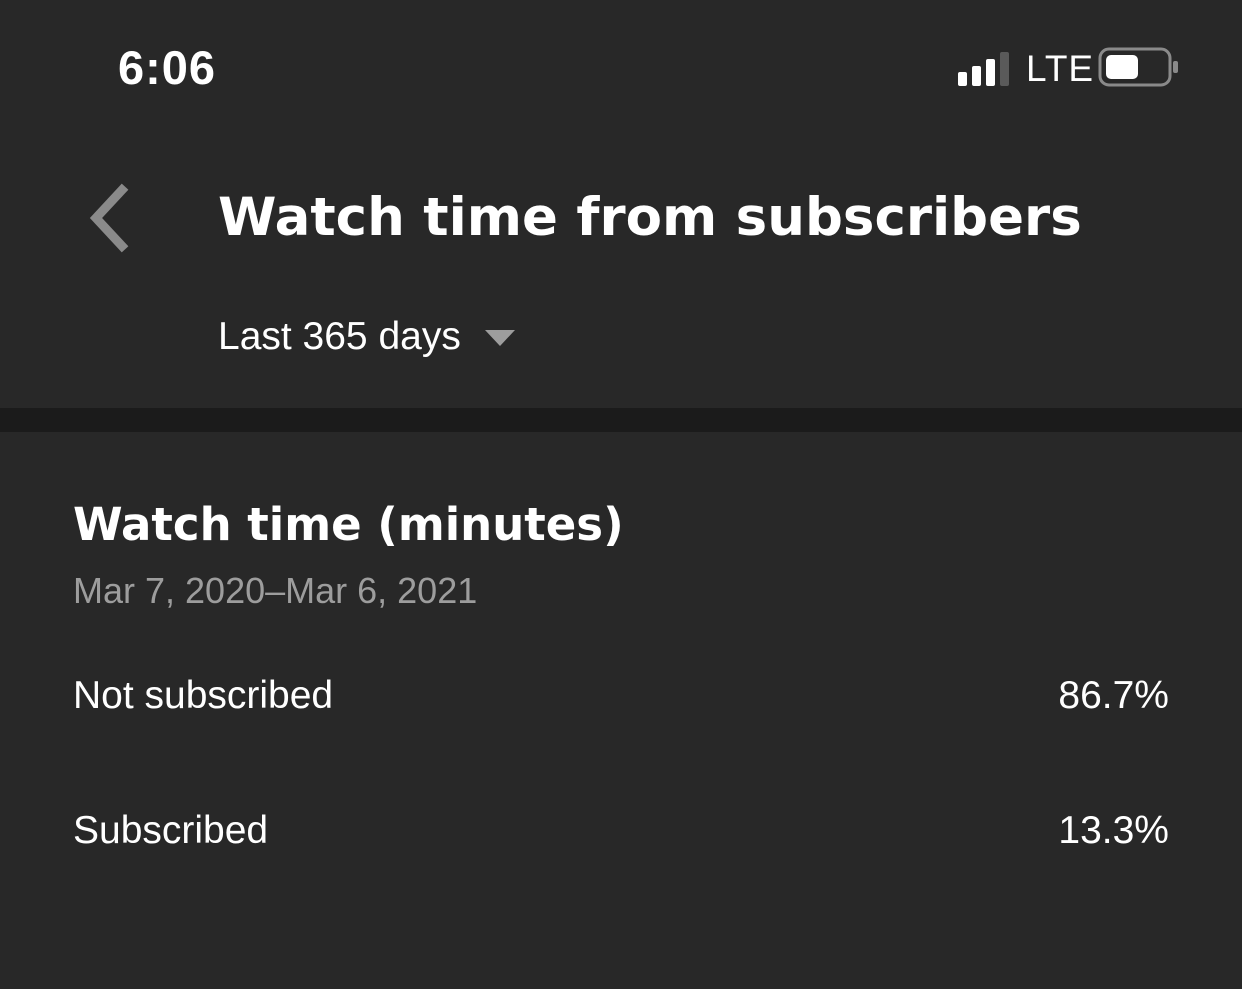 Image resolution: width=1242 pixels, height=989 pixels. Describe the element at coordinates (203, 695) in the screenshot. I see `row-label: Not subscribed` at that location.